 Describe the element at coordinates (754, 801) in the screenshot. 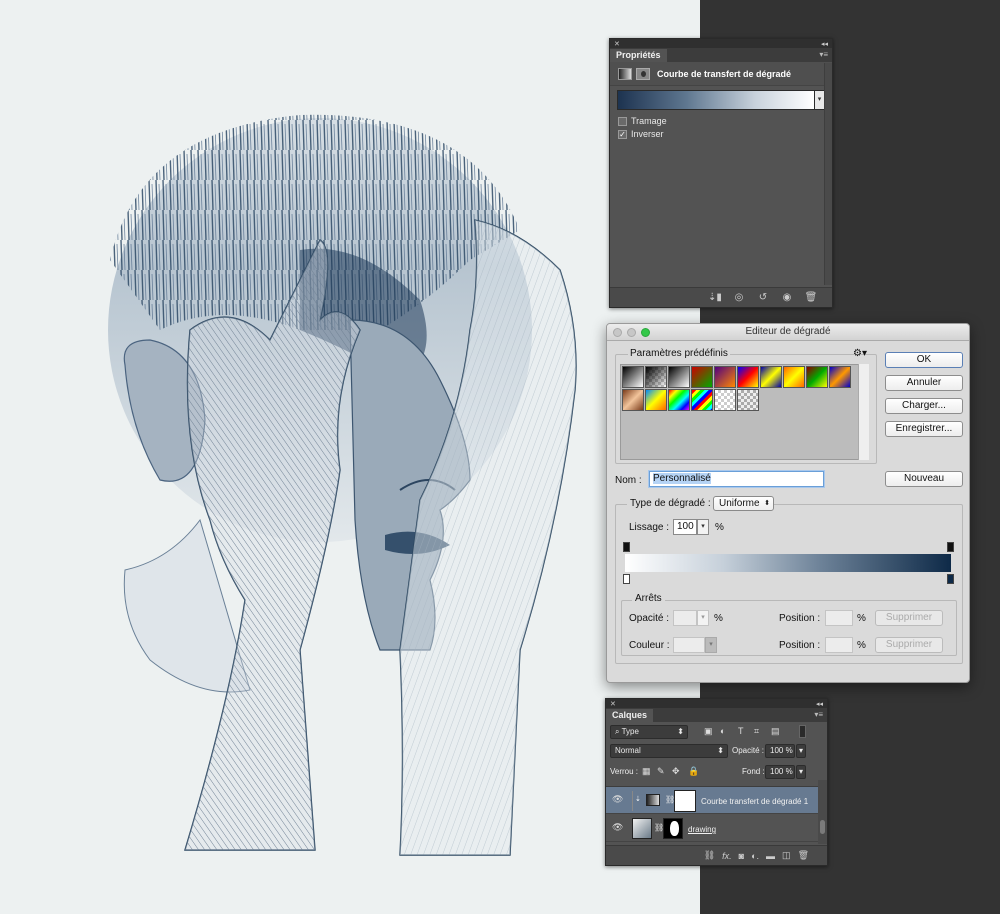

I see `layer-name: Courbe transfert de dégradé 1` at that location.